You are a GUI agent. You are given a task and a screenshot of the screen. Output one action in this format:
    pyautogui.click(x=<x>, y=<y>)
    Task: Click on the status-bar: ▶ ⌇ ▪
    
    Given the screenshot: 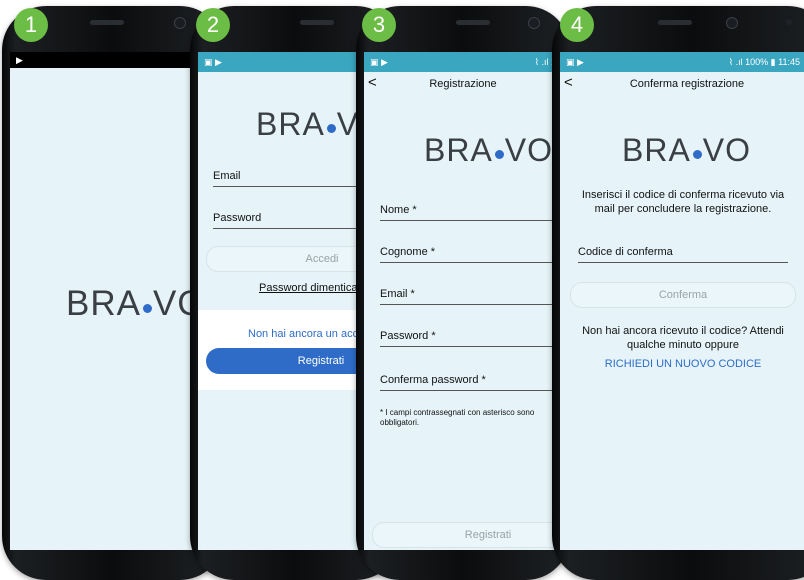 What is the action you would take?
    pyautogui.click(x=113, y=60)
    